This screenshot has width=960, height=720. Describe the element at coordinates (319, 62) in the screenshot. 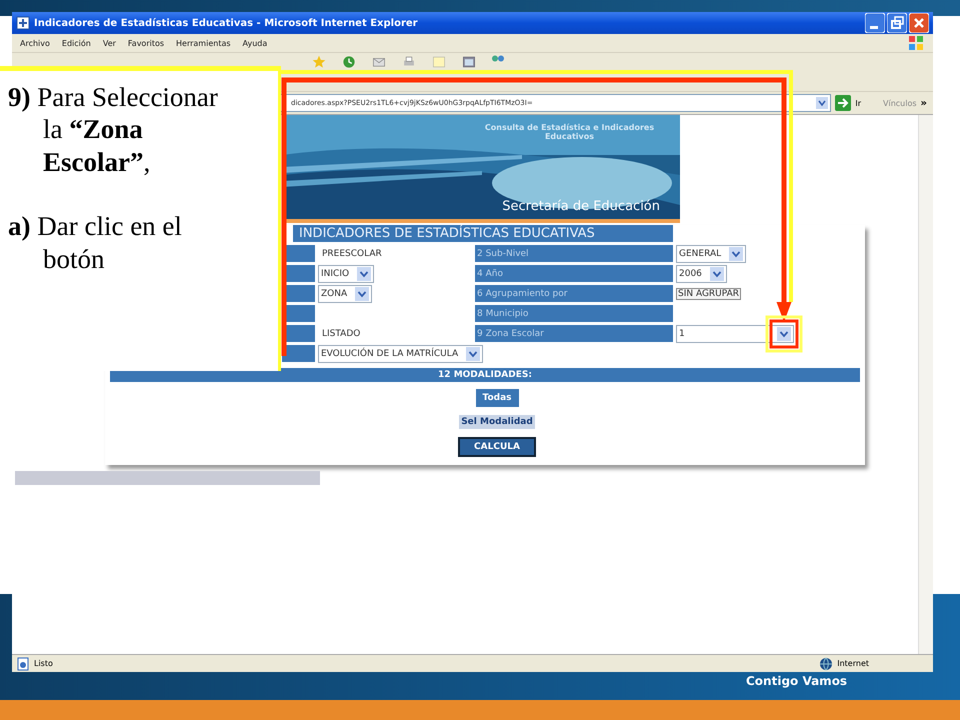

I see `star-icon` at that location.